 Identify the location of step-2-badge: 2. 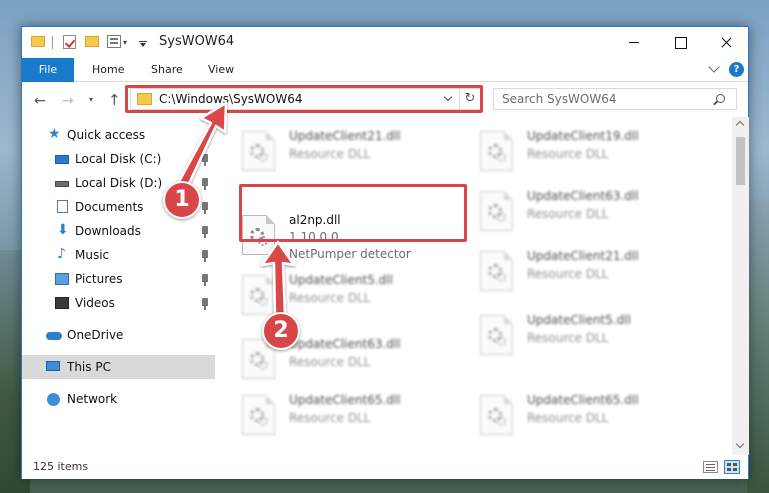
(281, 331).